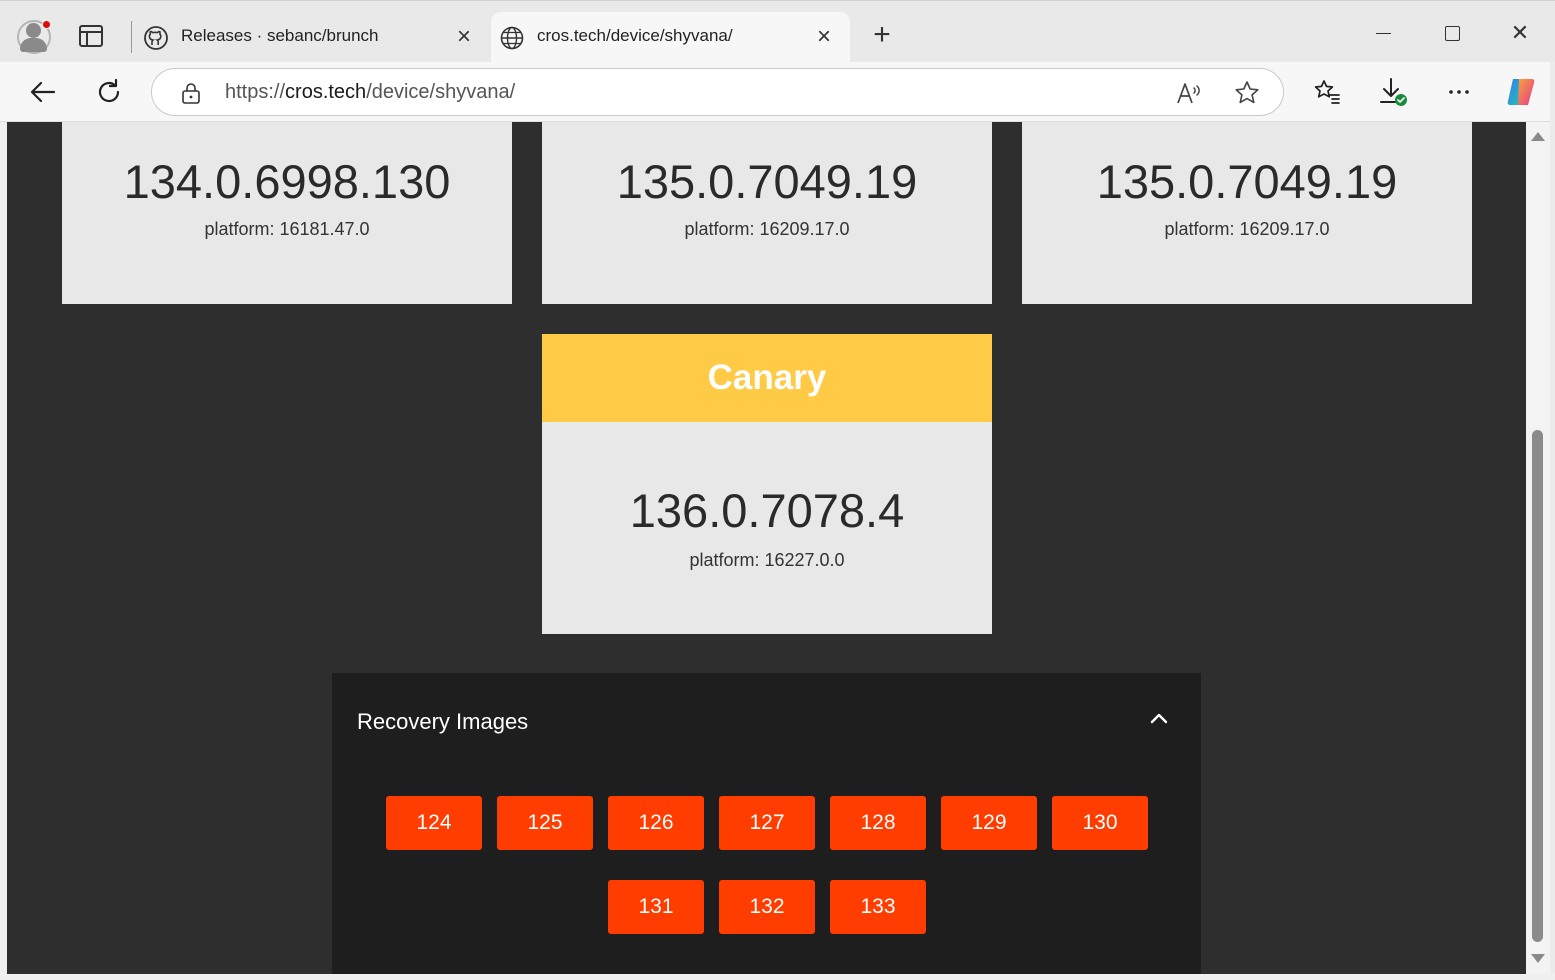 This screenshot has height=980, width=1555. I want to click on scroll-up-arrow-icon, so click(1538, 136).